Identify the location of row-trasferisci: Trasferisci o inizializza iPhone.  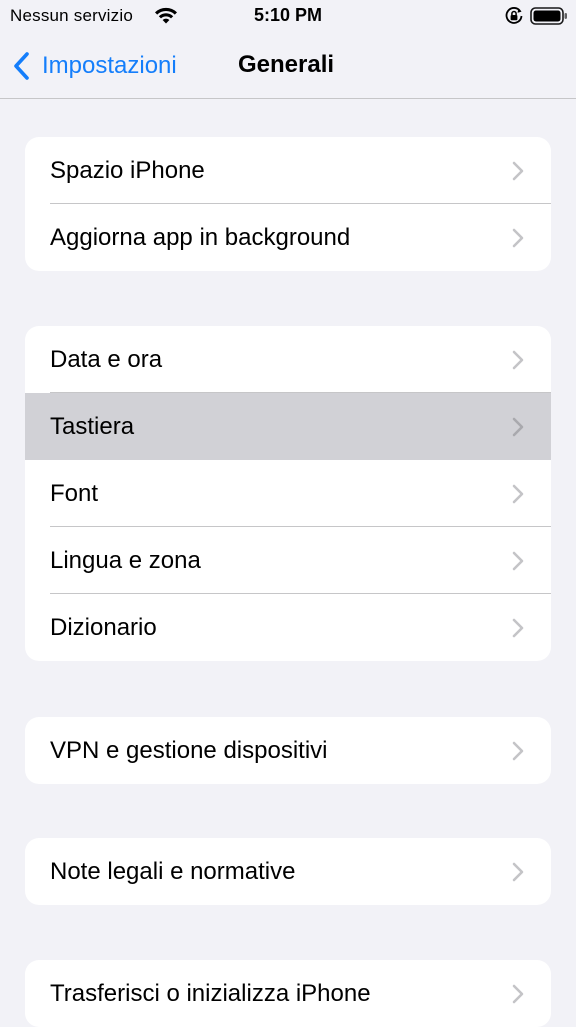
(288, 993).